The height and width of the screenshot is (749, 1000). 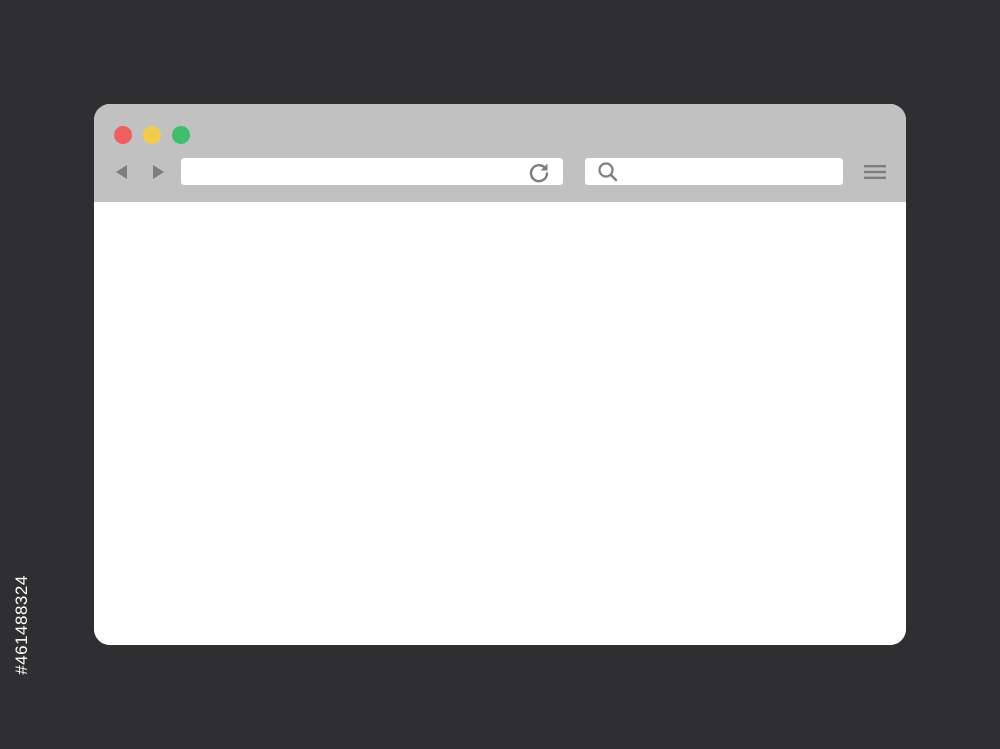 What do you see at coordinates (152, 135) in the screenshot?
I see `minimize-window-button` at bounding box center [152, 135].